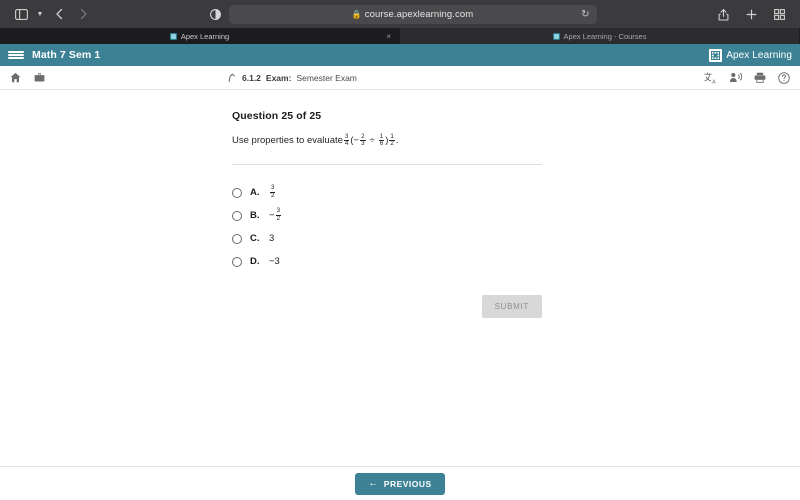 The image size is (800, 500). I want to click on new-tab-icon, so click(751, 14).